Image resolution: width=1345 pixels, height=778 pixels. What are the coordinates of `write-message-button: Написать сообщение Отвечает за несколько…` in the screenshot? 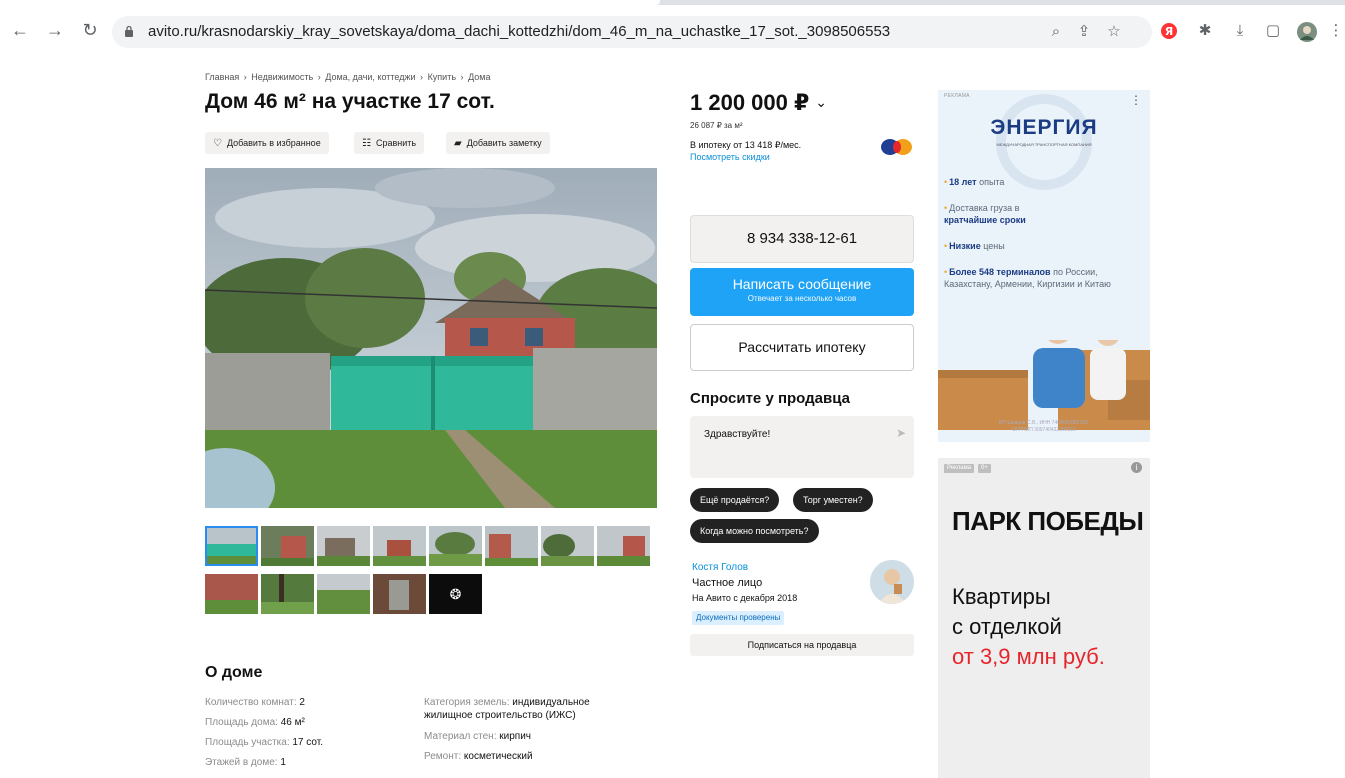 It's located at (802, 292).